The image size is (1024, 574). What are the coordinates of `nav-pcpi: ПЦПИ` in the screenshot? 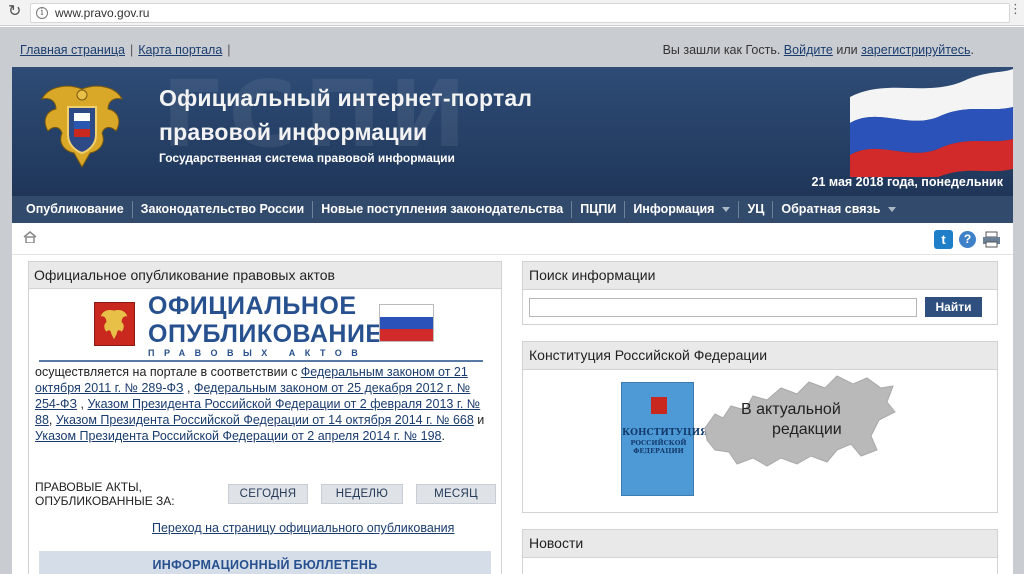 It's located at (598, 209).